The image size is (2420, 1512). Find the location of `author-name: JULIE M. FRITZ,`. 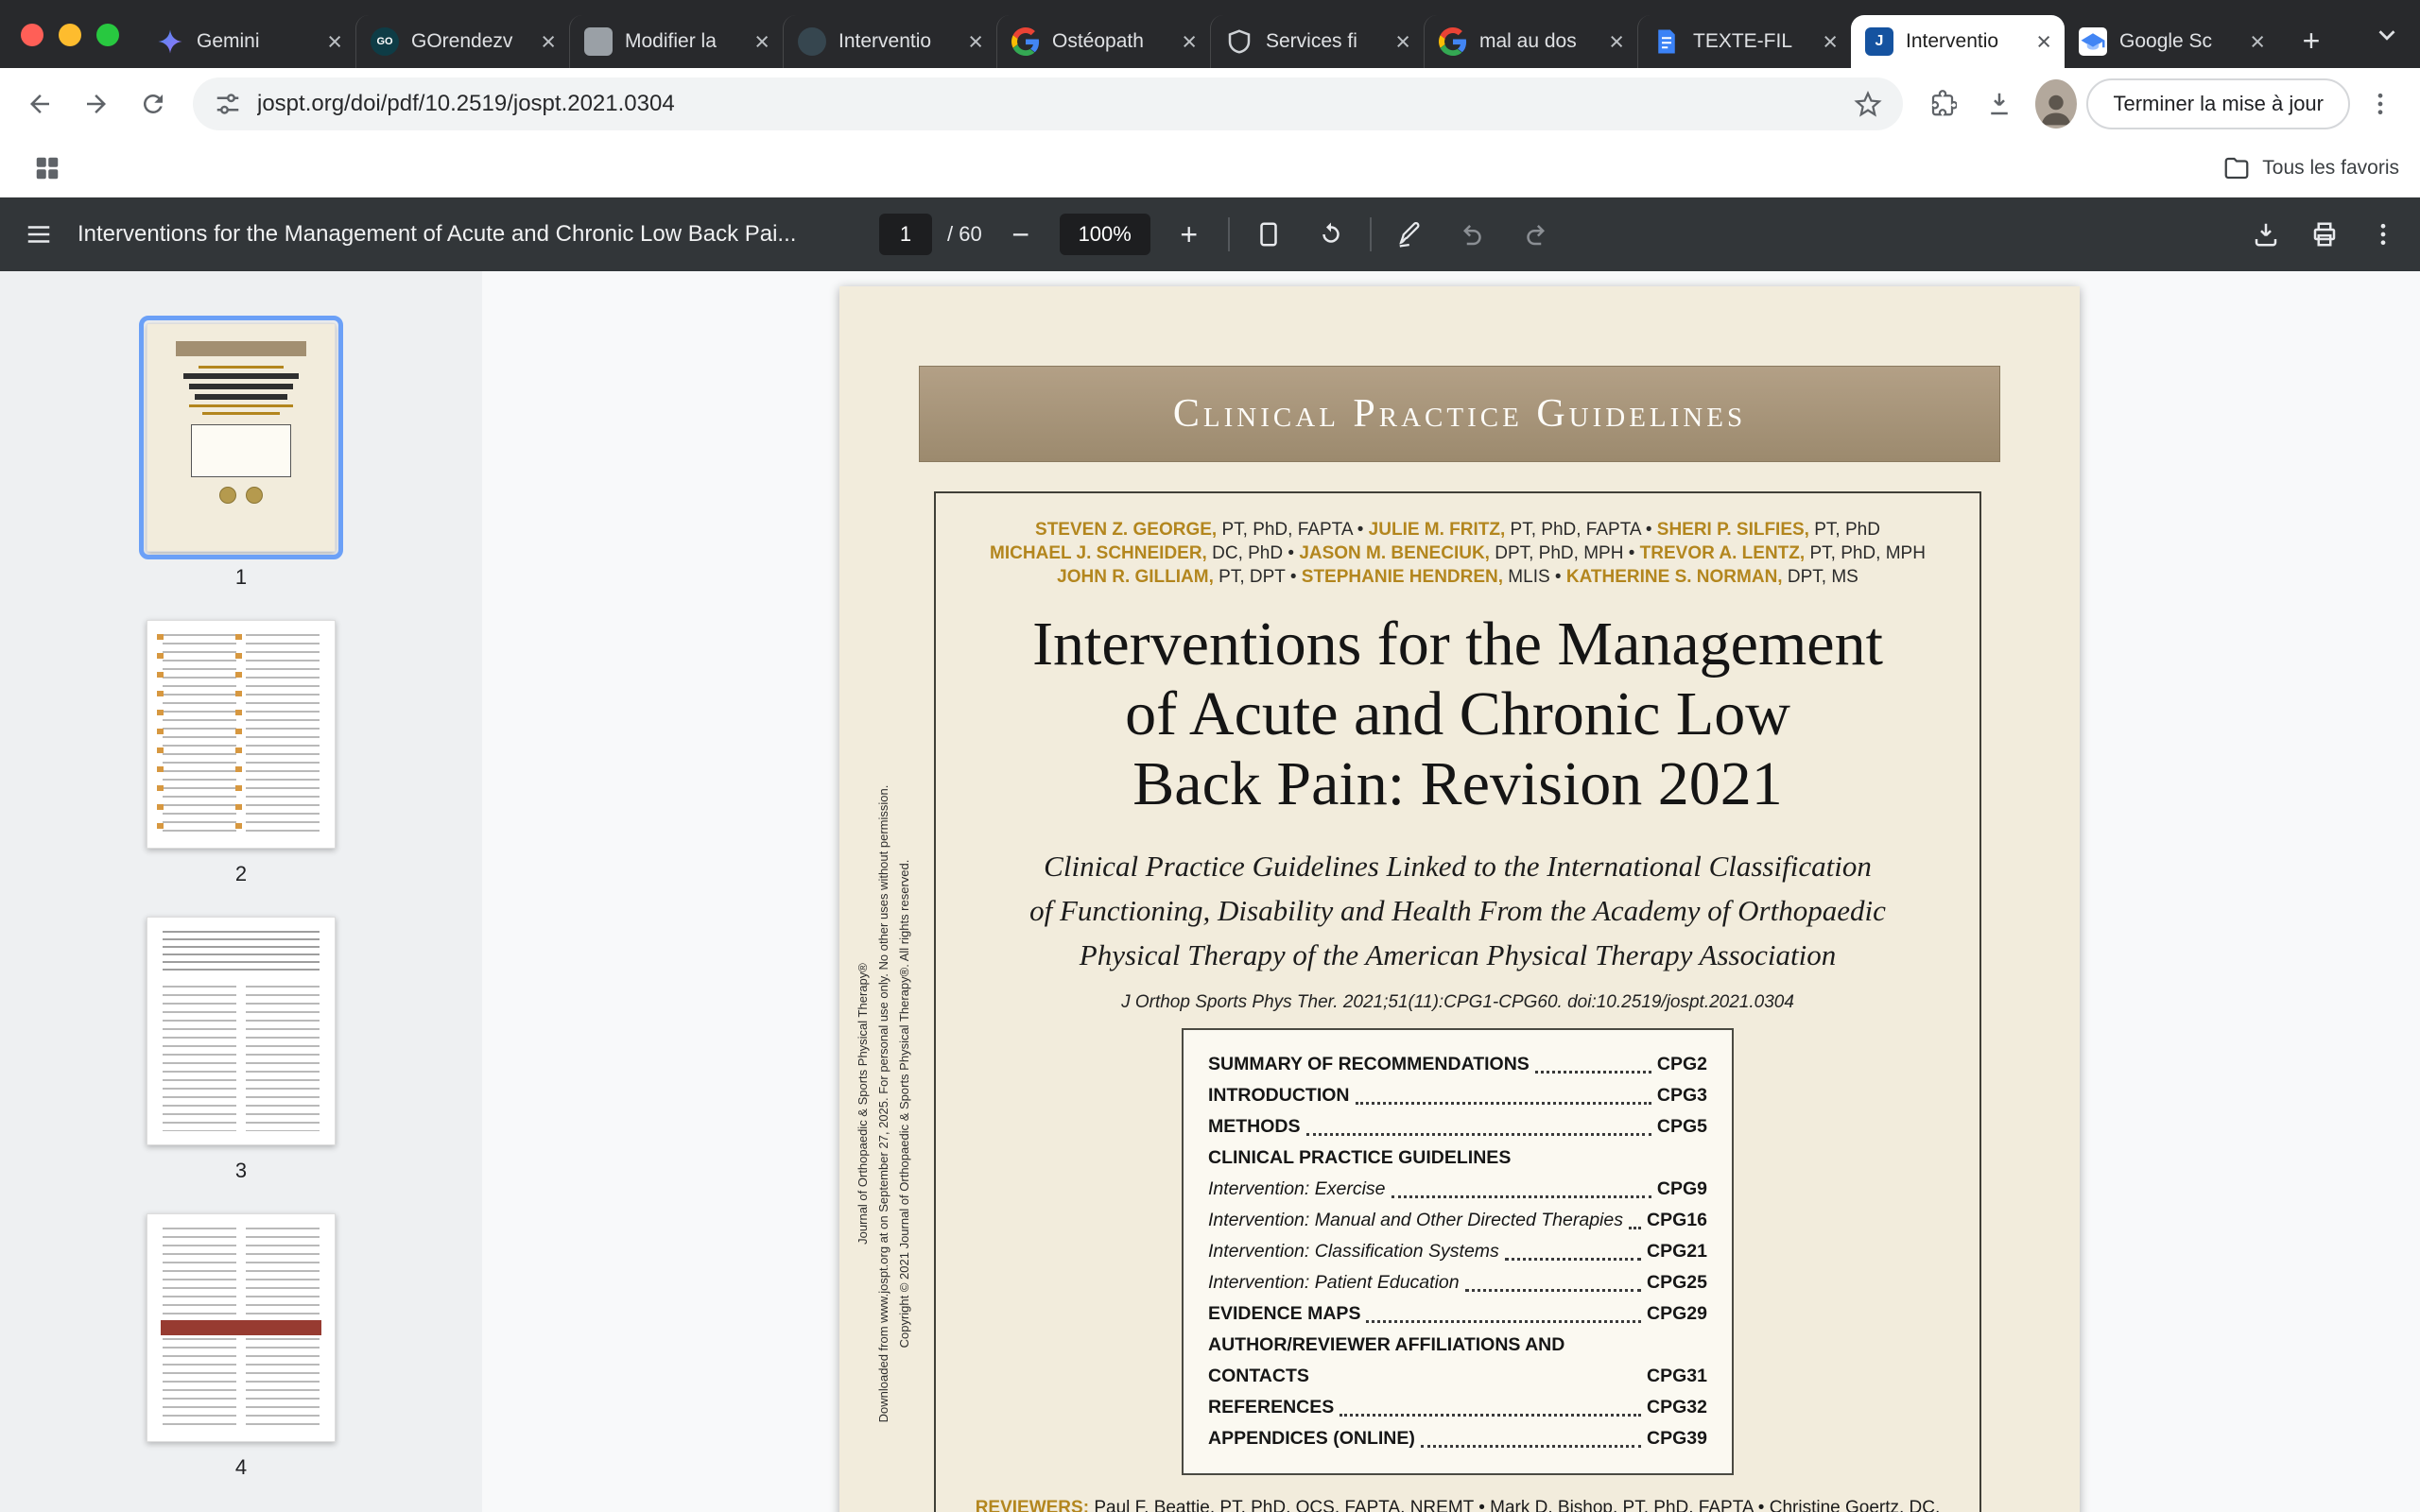

author-name: JULIE M. FRITZ, is located at coordinates (1437, 530).